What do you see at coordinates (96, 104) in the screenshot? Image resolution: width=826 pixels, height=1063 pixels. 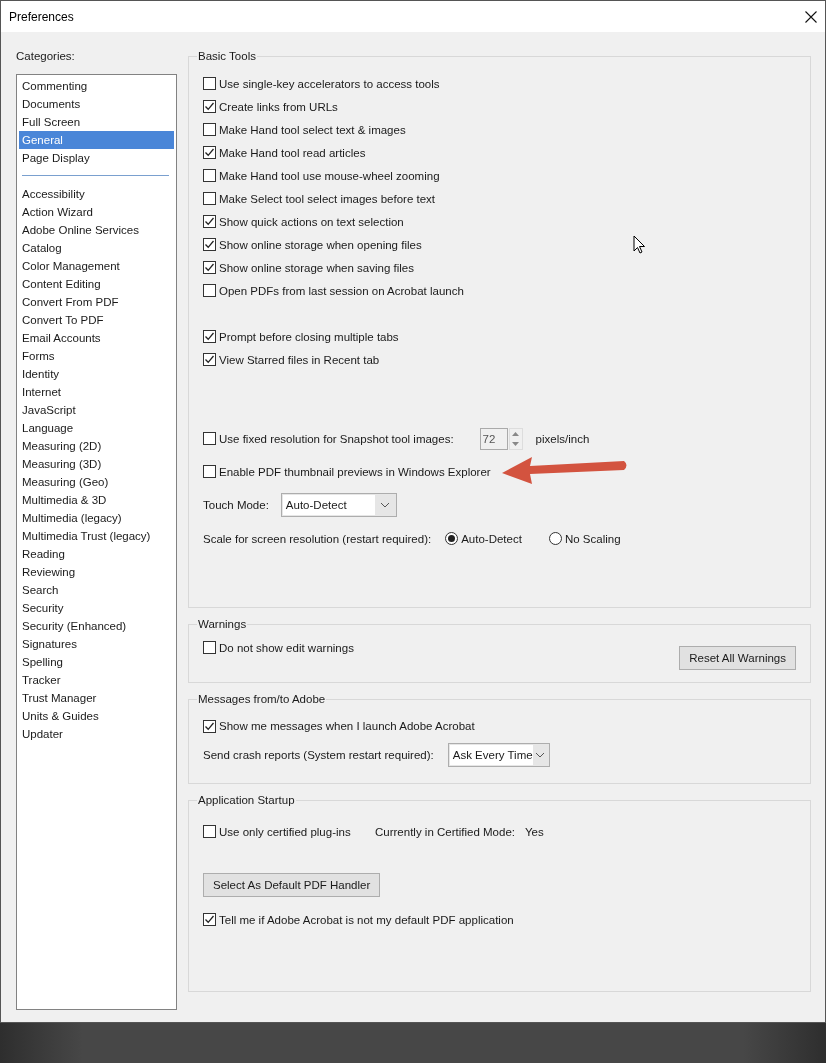 I see `category-item: Documents` at bounding box center [96, 104].